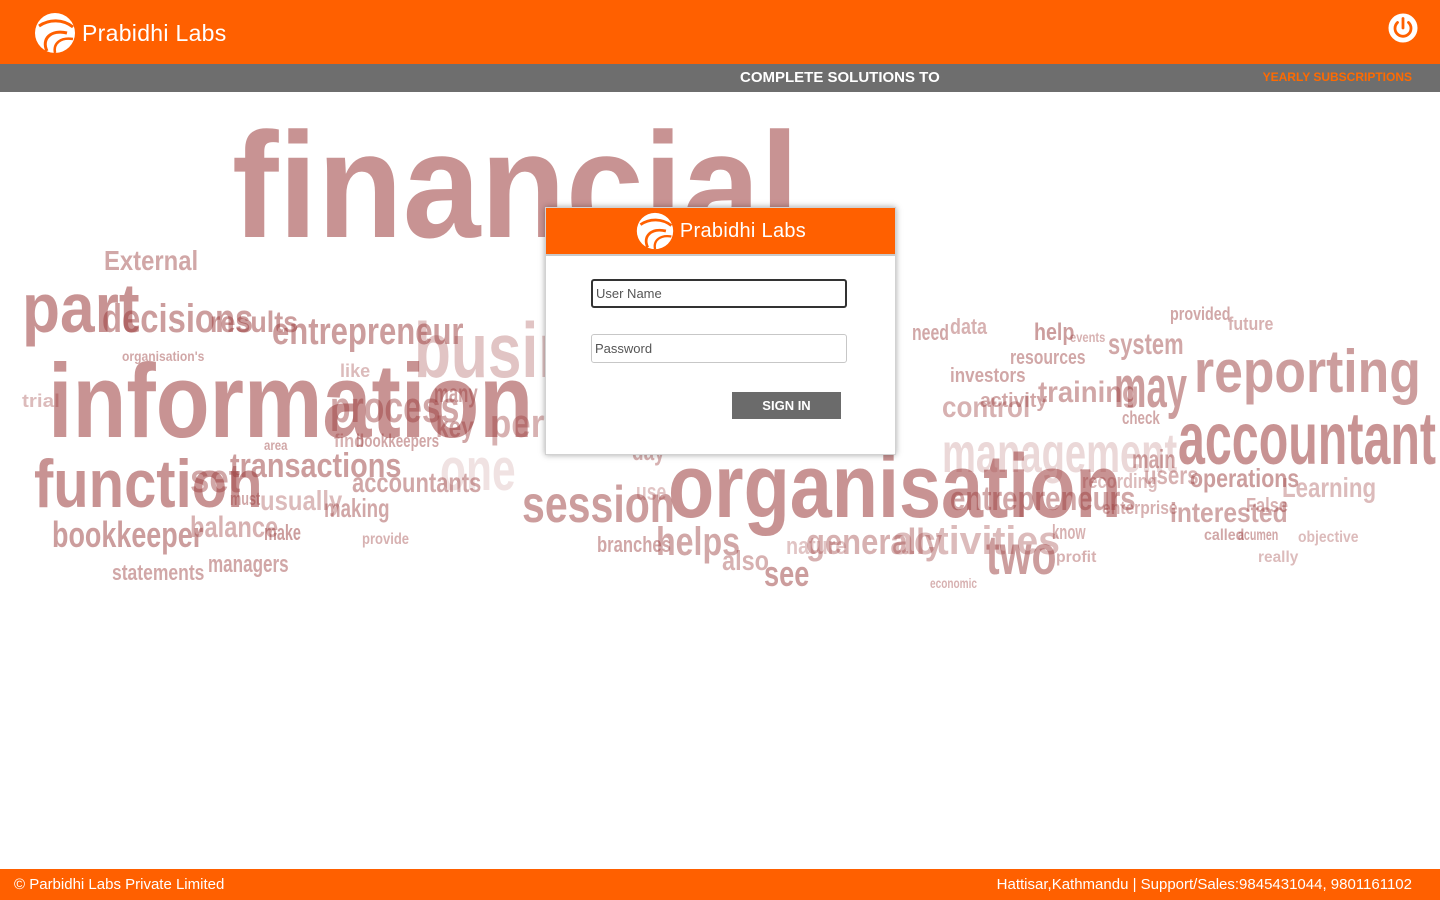  What do you see at coordinates (127, 534) in the screenshot?
I see `wordcloud-word: bookkeeper` at bounding box center [127, 534].